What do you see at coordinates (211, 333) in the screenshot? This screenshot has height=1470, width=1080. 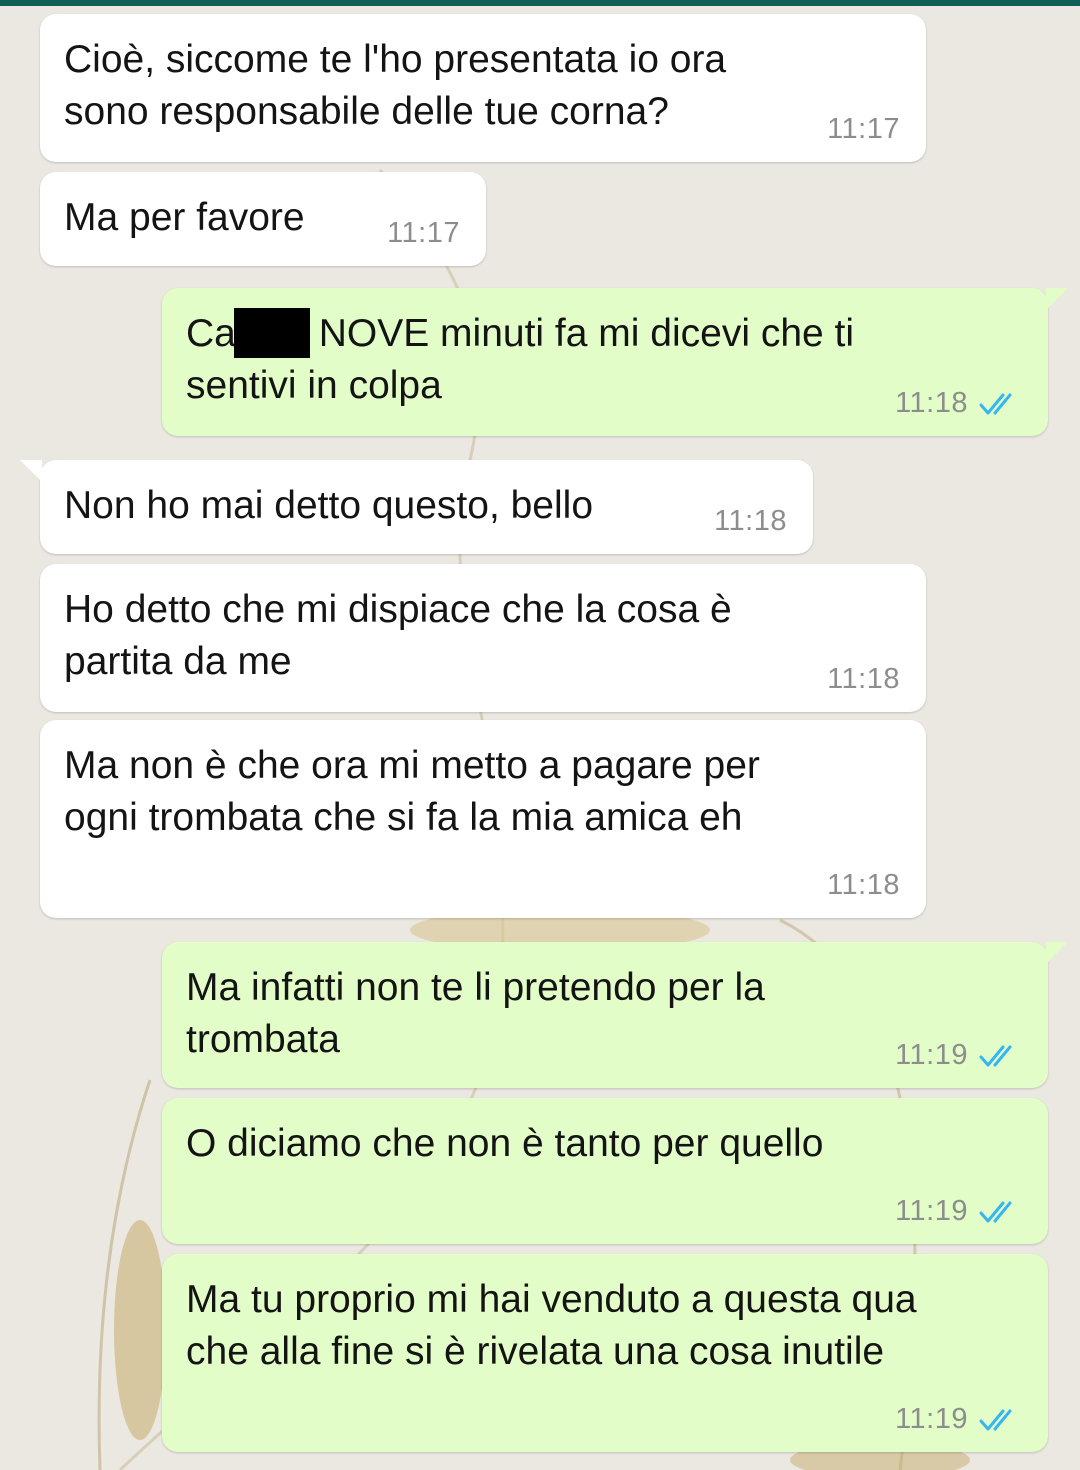 I see `message-text-prefix: Ca` at bounding box center [211, 333].